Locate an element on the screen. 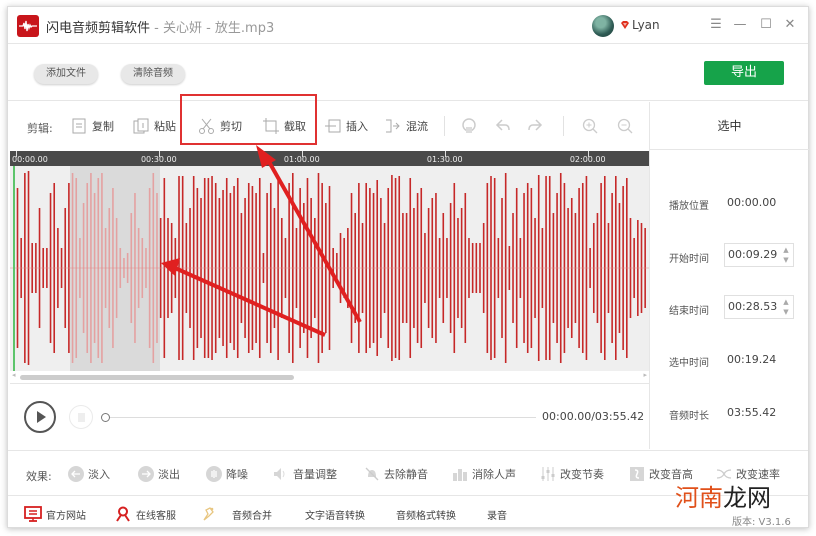 The width and height of the screenshot is (816, 536). watermark: 河南龙网 is located at coordinates (723, 495).